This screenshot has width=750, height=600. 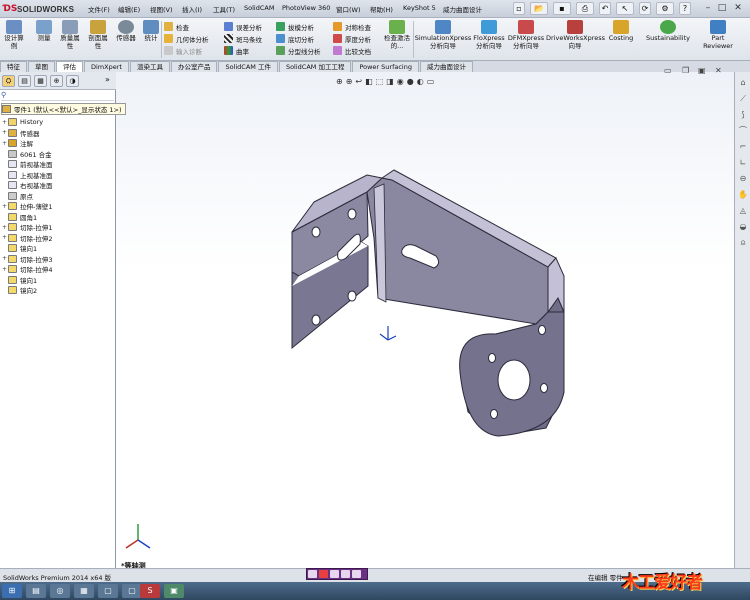 What do you see at coordinates (186, 38) in the screenshot?
I see `geometry-analysis-button: 几何体分析` at bounding box center [186, 38].